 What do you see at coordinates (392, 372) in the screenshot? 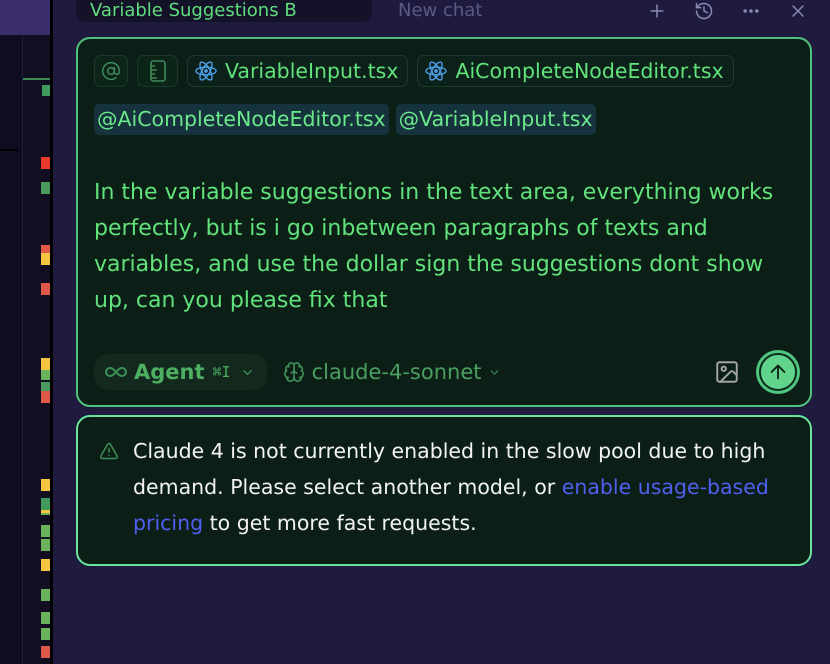
I see `model-dropdown: claude-4-sonnet` at bounding box center [392, 372].